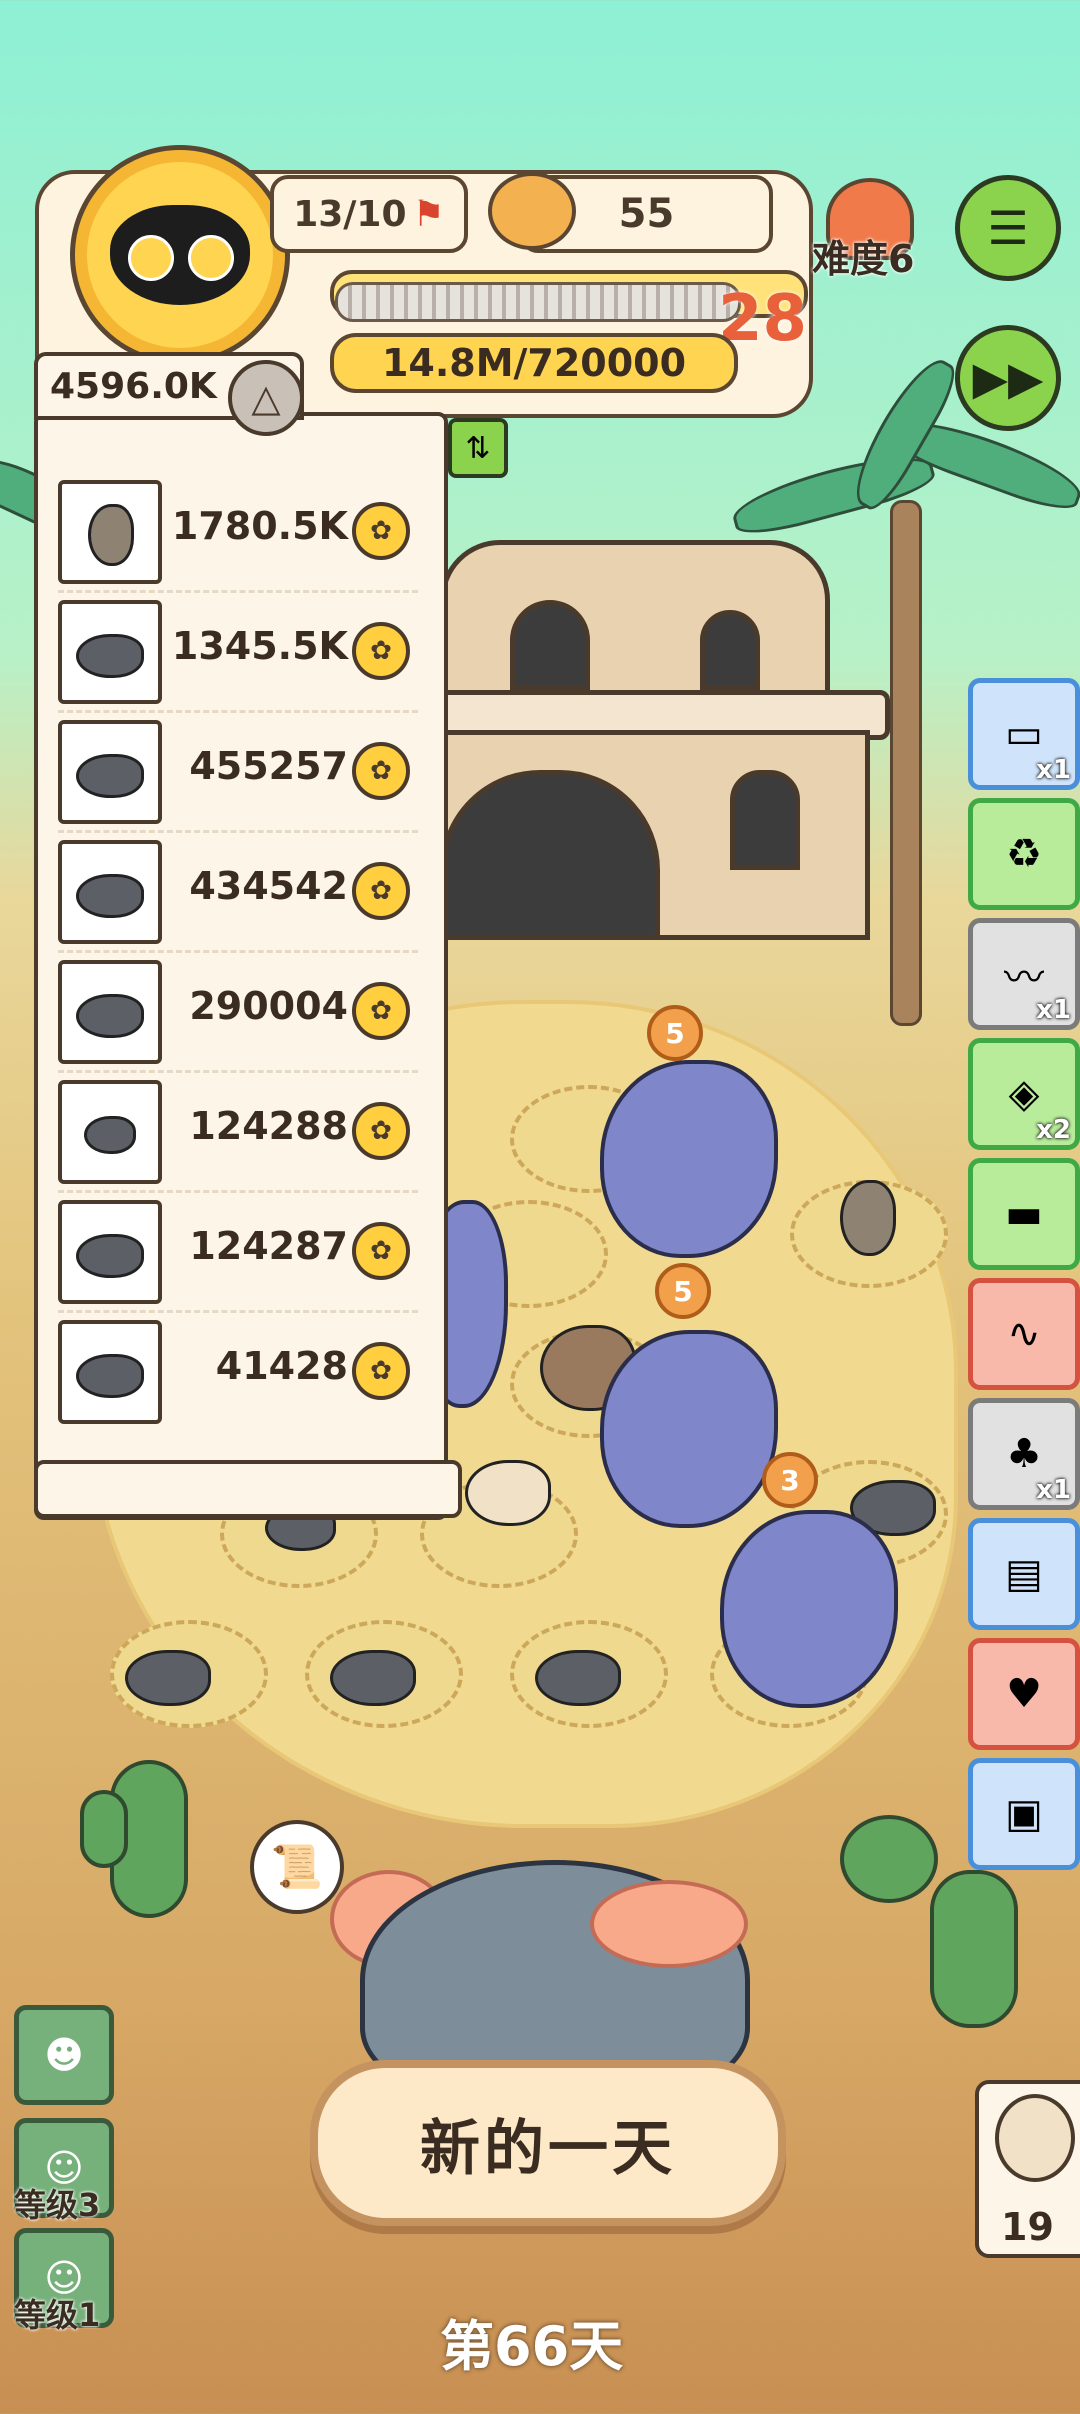 The image size is (1080, 2414). Describe the element at coordinates (1027, 2227) in the screenshot. I see `owl-count: 19` at that location.